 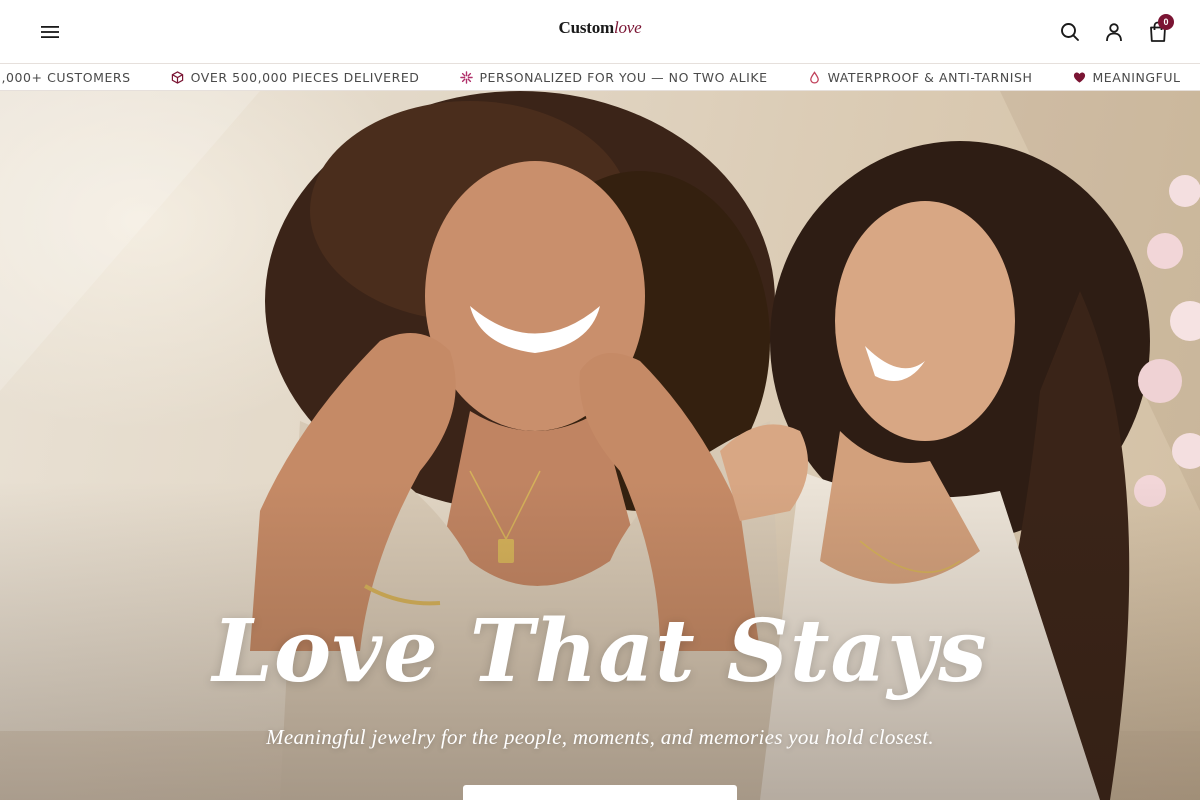 What do you see at coordinates (627, 27) in the screenshot?
I see `logo-accent-text: love` at bounding box center [627, 27].